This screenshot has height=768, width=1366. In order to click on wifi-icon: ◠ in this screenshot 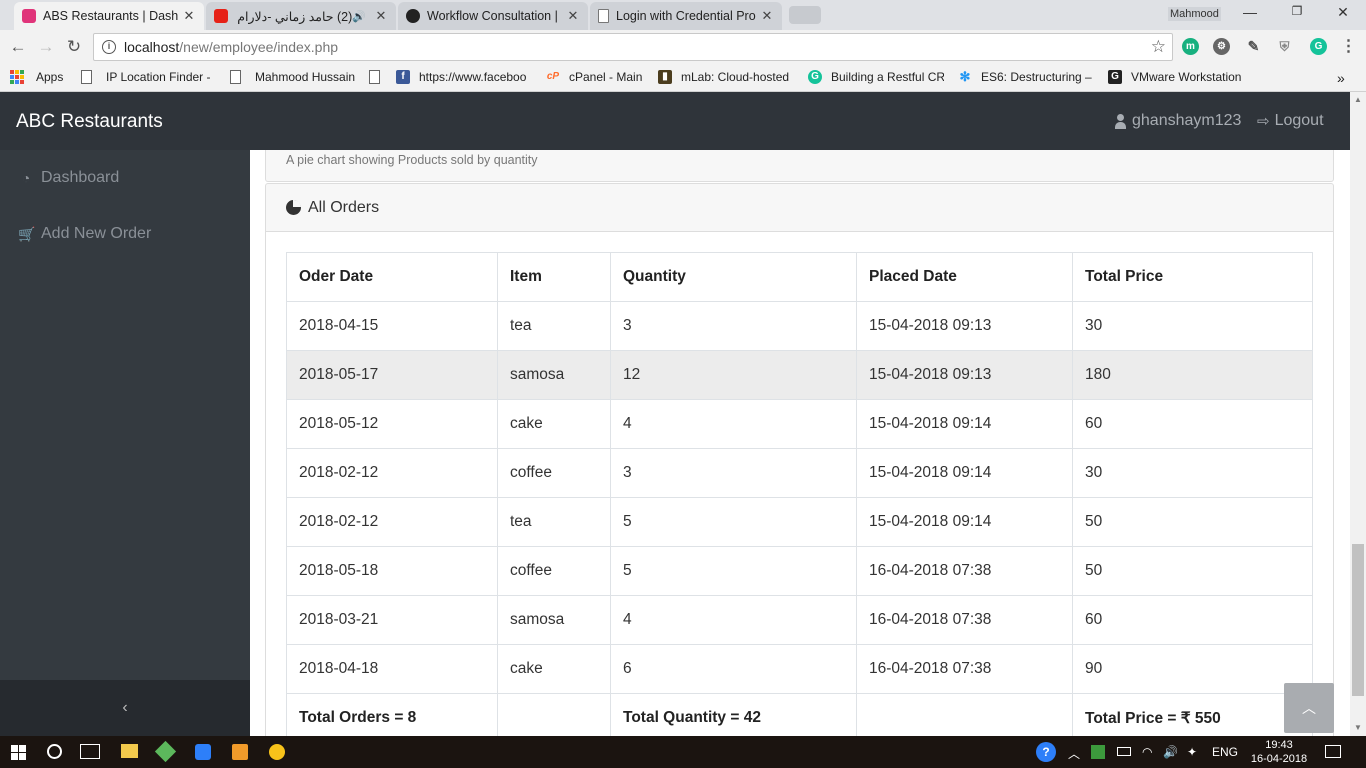, I will do `click(1147, 752)`.